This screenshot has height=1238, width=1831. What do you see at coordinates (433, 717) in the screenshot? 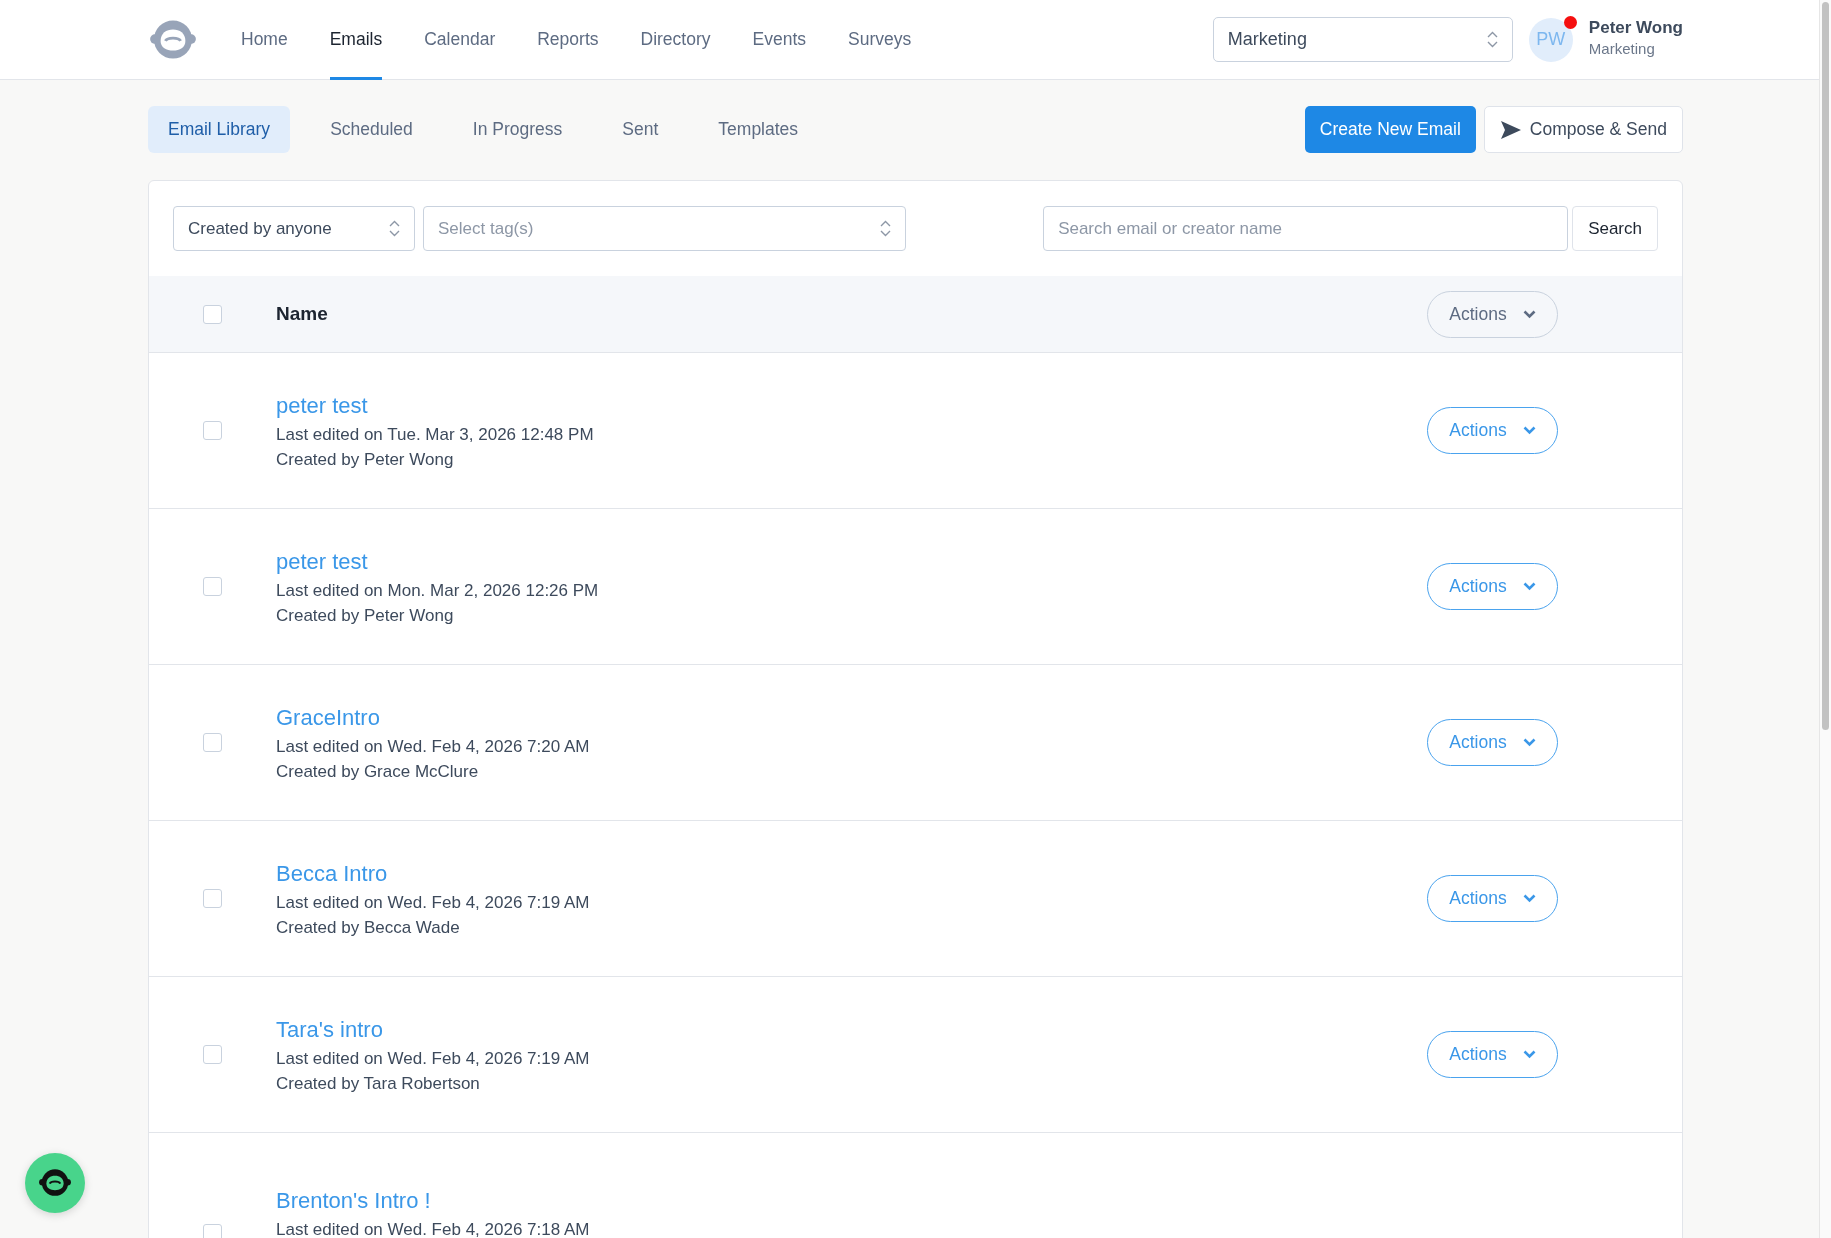
I see `email-title-link: GraceIntro` at bounding box center [433, 717].